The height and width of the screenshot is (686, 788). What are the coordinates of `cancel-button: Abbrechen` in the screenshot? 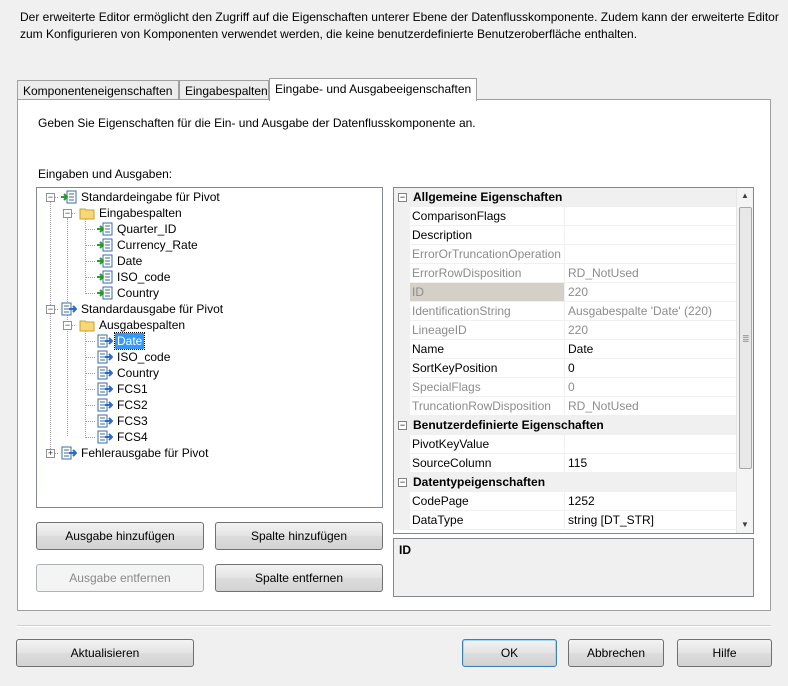 It's located at (616, 653).